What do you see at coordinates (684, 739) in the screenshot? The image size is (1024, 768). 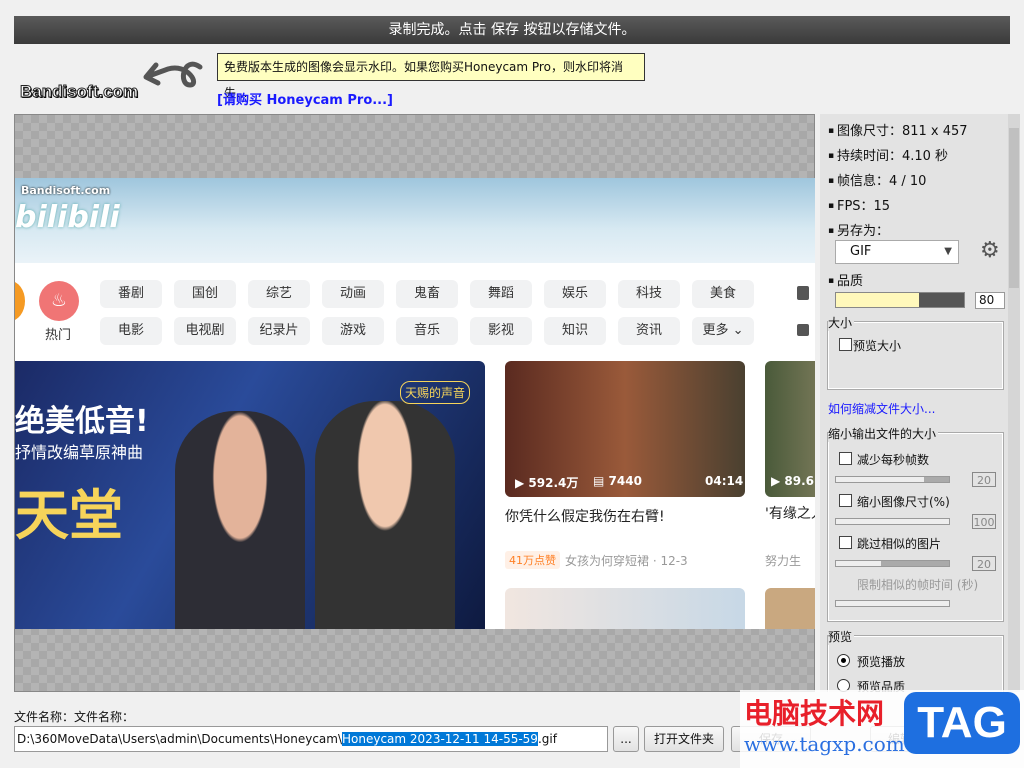 I see `open-folder-button: 打开文件夹` at bounding box center [684, 739].